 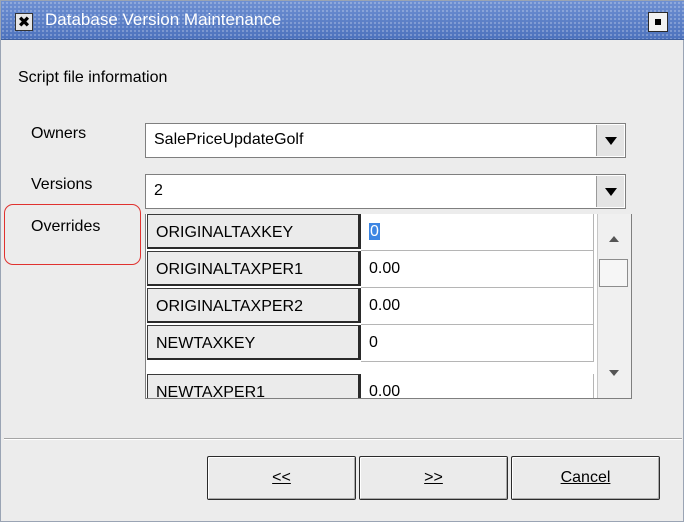 I want to click on override-key-cell: NEWTAXKEY, so click(x=254, y=342).